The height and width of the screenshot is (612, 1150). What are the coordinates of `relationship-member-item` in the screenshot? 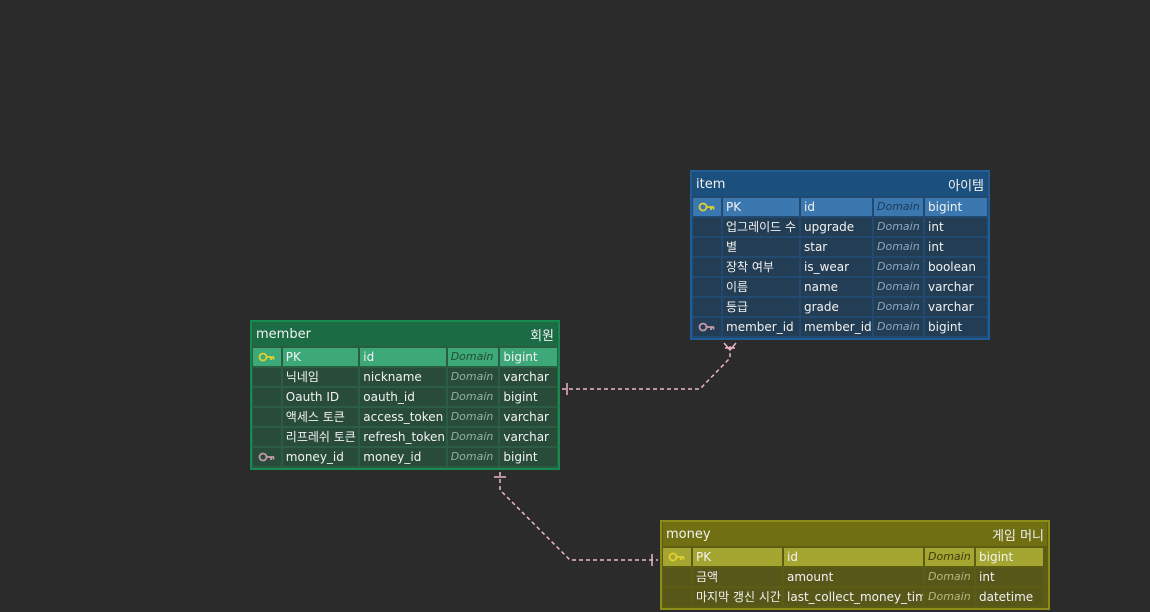 It's located at (646, 366).